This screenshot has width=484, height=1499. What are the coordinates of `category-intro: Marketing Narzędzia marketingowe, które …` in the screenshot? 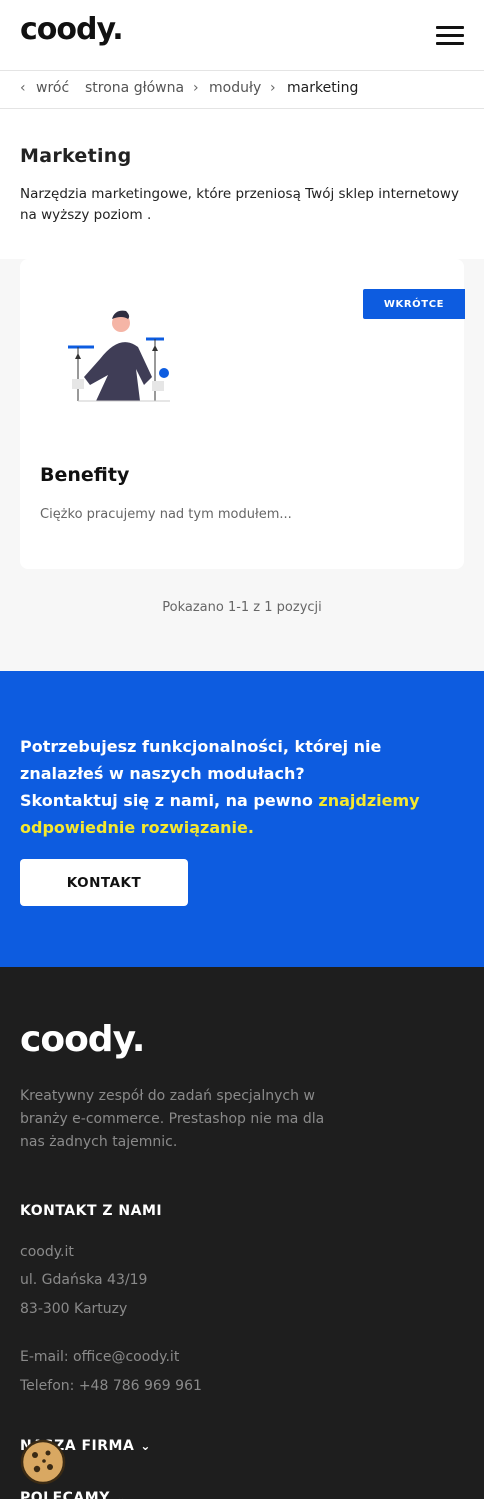 It's located at (242, 184).